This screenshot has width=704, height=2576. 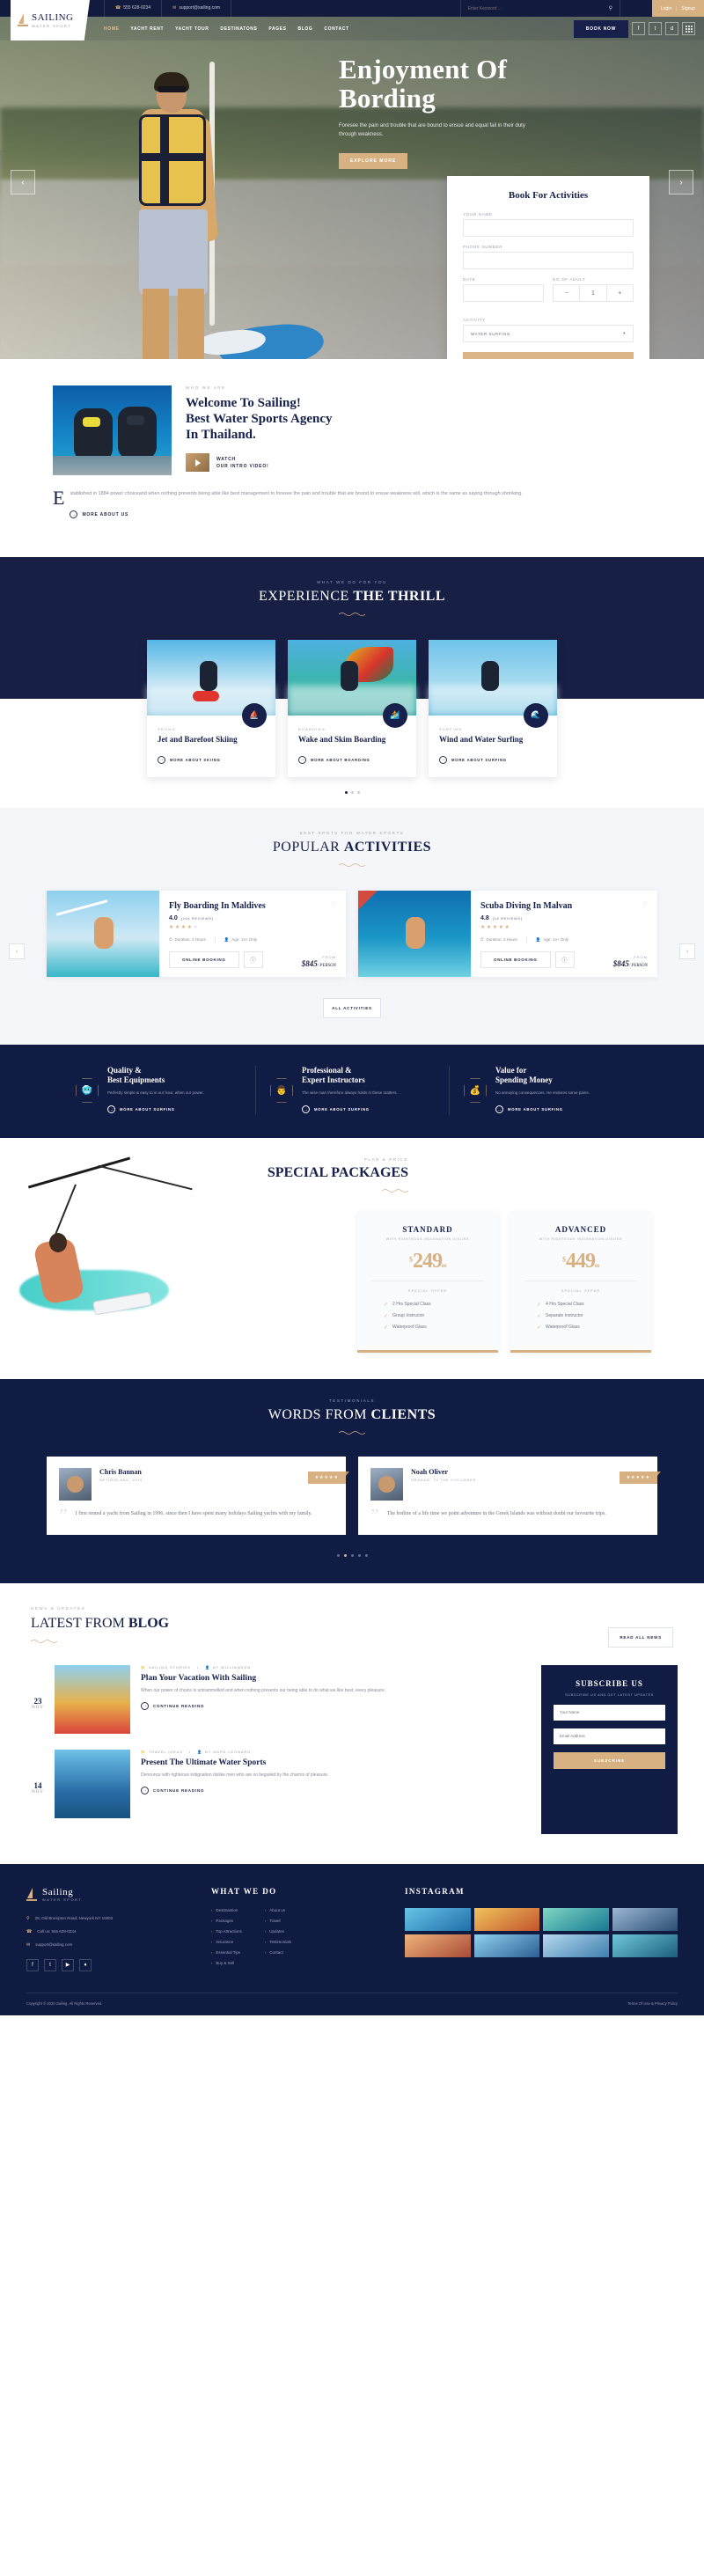 What do you see at coordinates (278, 1942) in the screenshot?
I see `footer-link: › Testimonials` at bounding box center [278, 1942].